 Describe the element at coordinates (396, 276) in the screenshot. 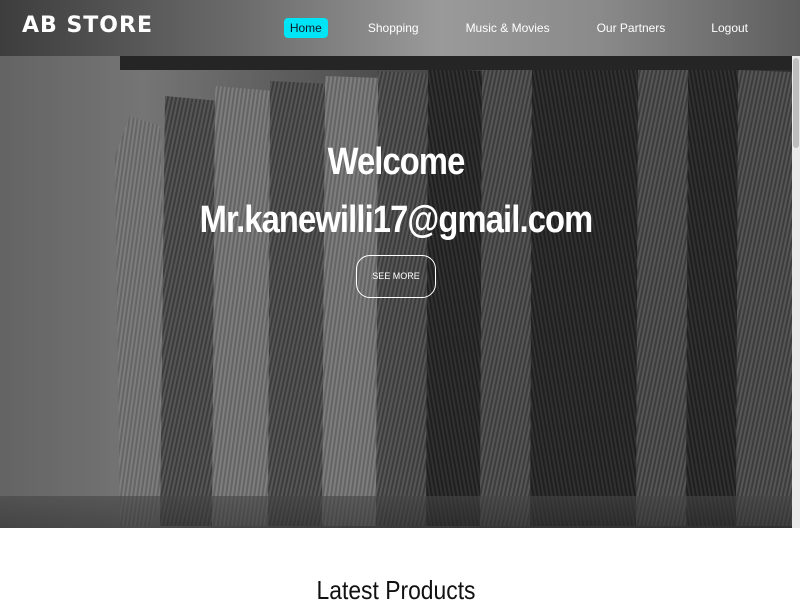

I see `see-more-button: SEE MORE` at that location.